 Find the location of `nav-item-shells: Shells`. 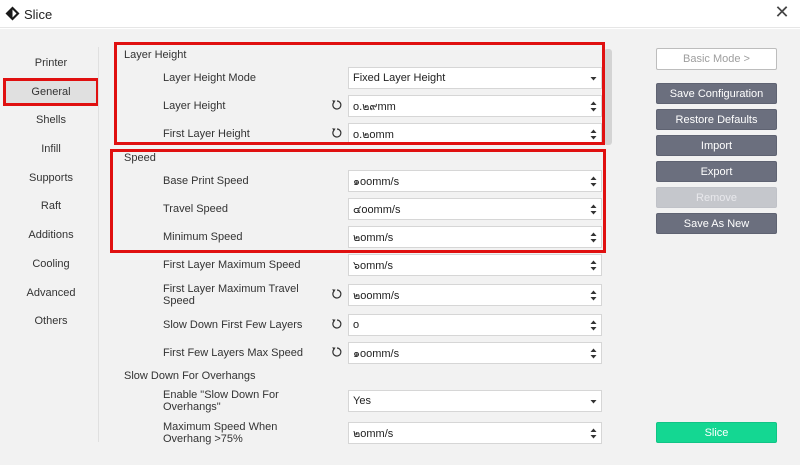

nav-item-shells: Shells is located at coordinates (51, 120).